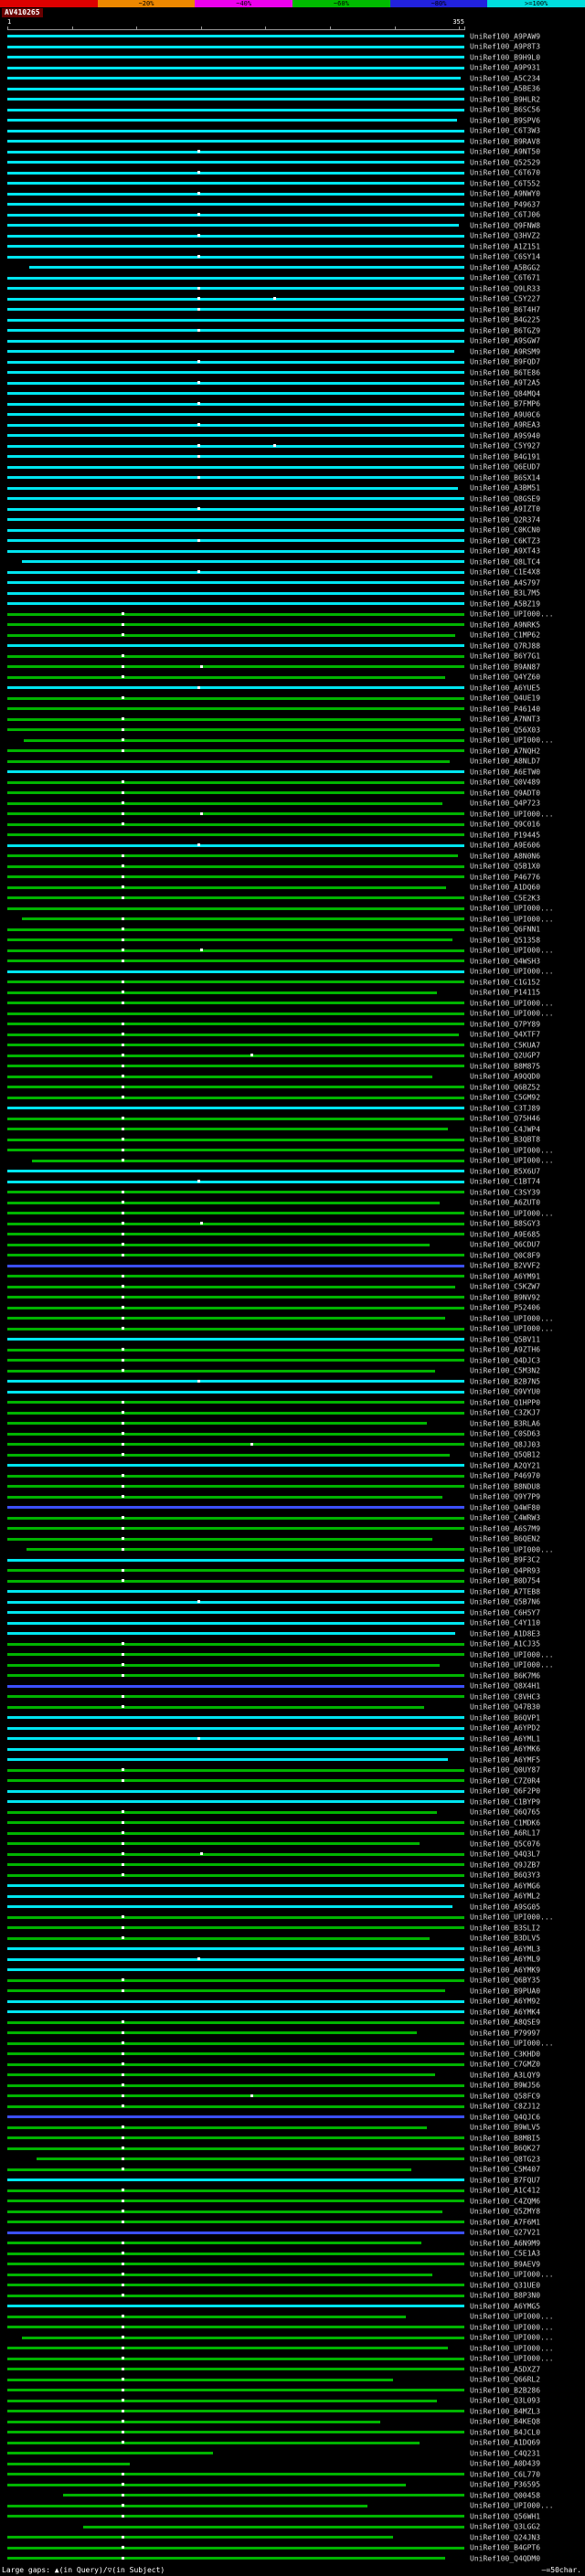 This screenshot has height=2576, width=585. Describe the element at coordinates (505, 1413) in the screenshot. I see `hit-label: UniRef100_C3ZKJ7` at that location.